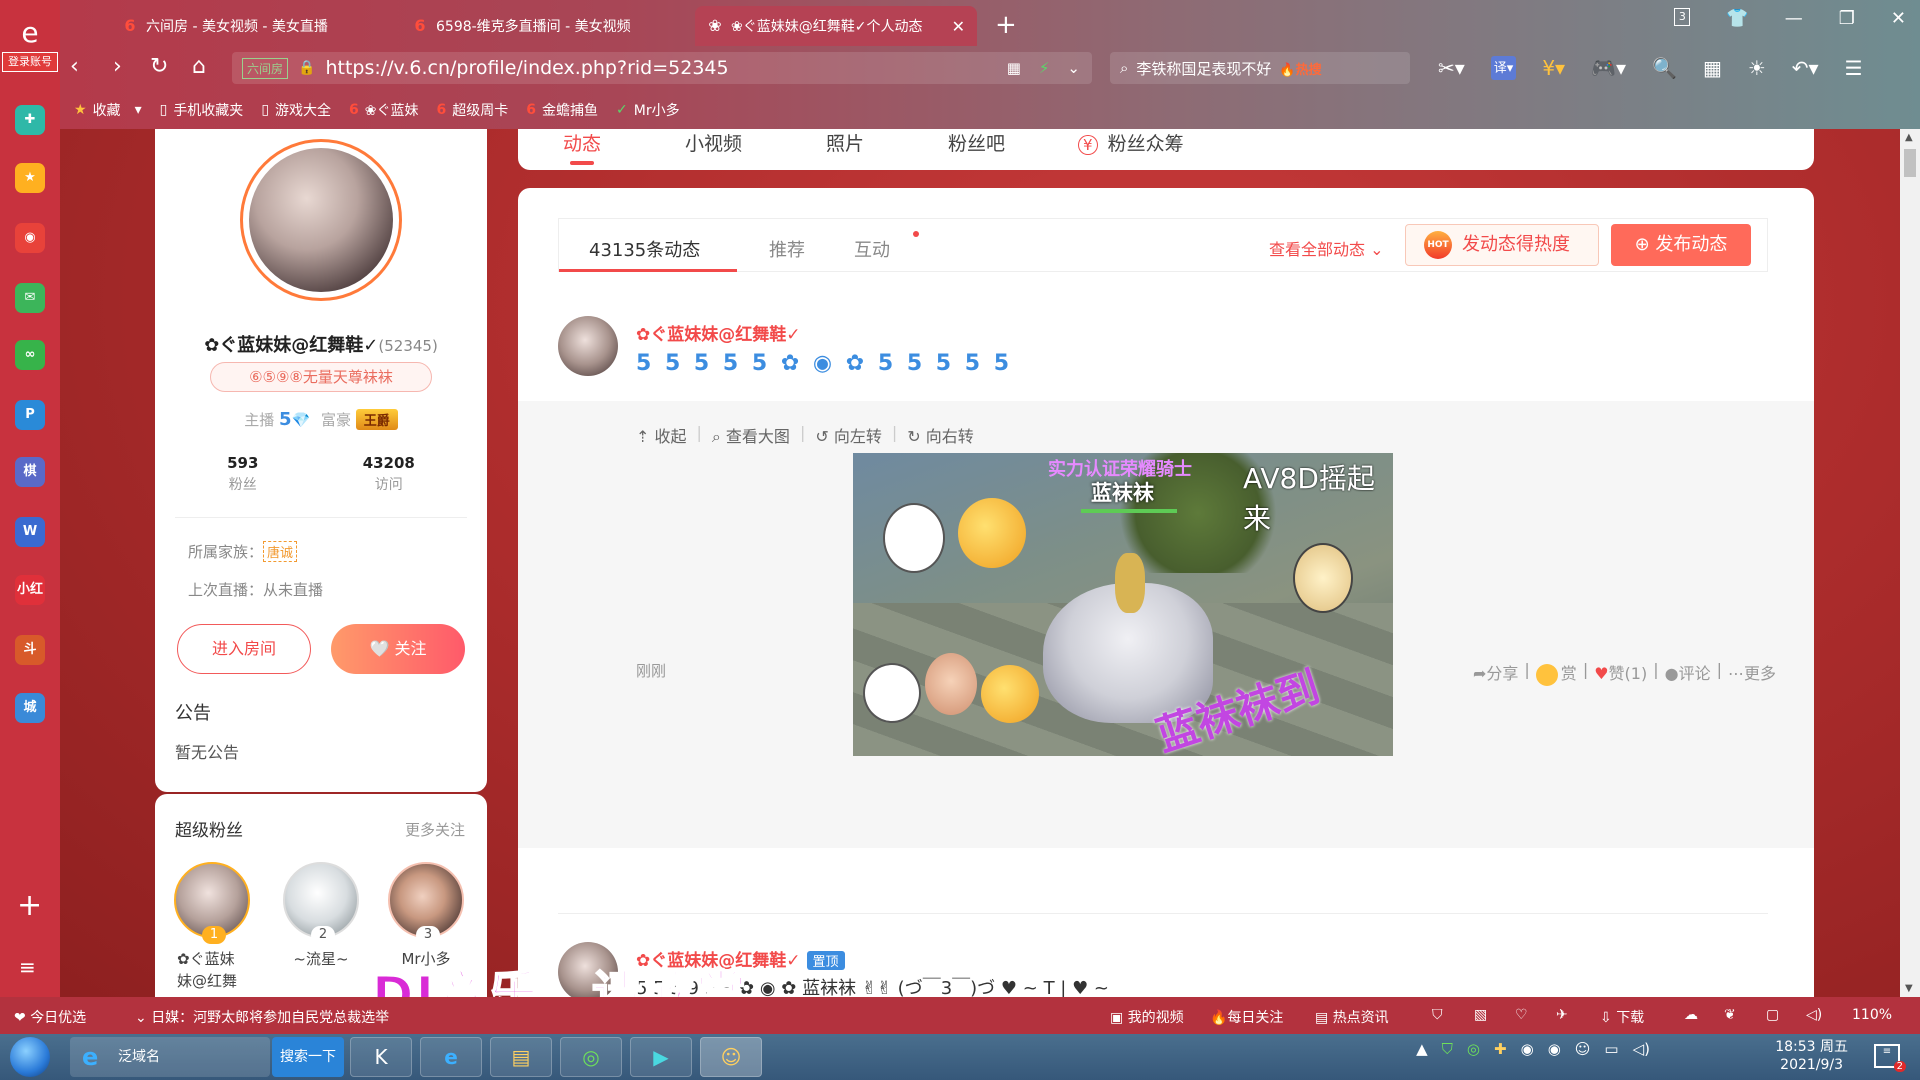 This screenshot has width=1920, height=1080. I want to click on taskbar-app-active: ☺, so click(731, 1057).